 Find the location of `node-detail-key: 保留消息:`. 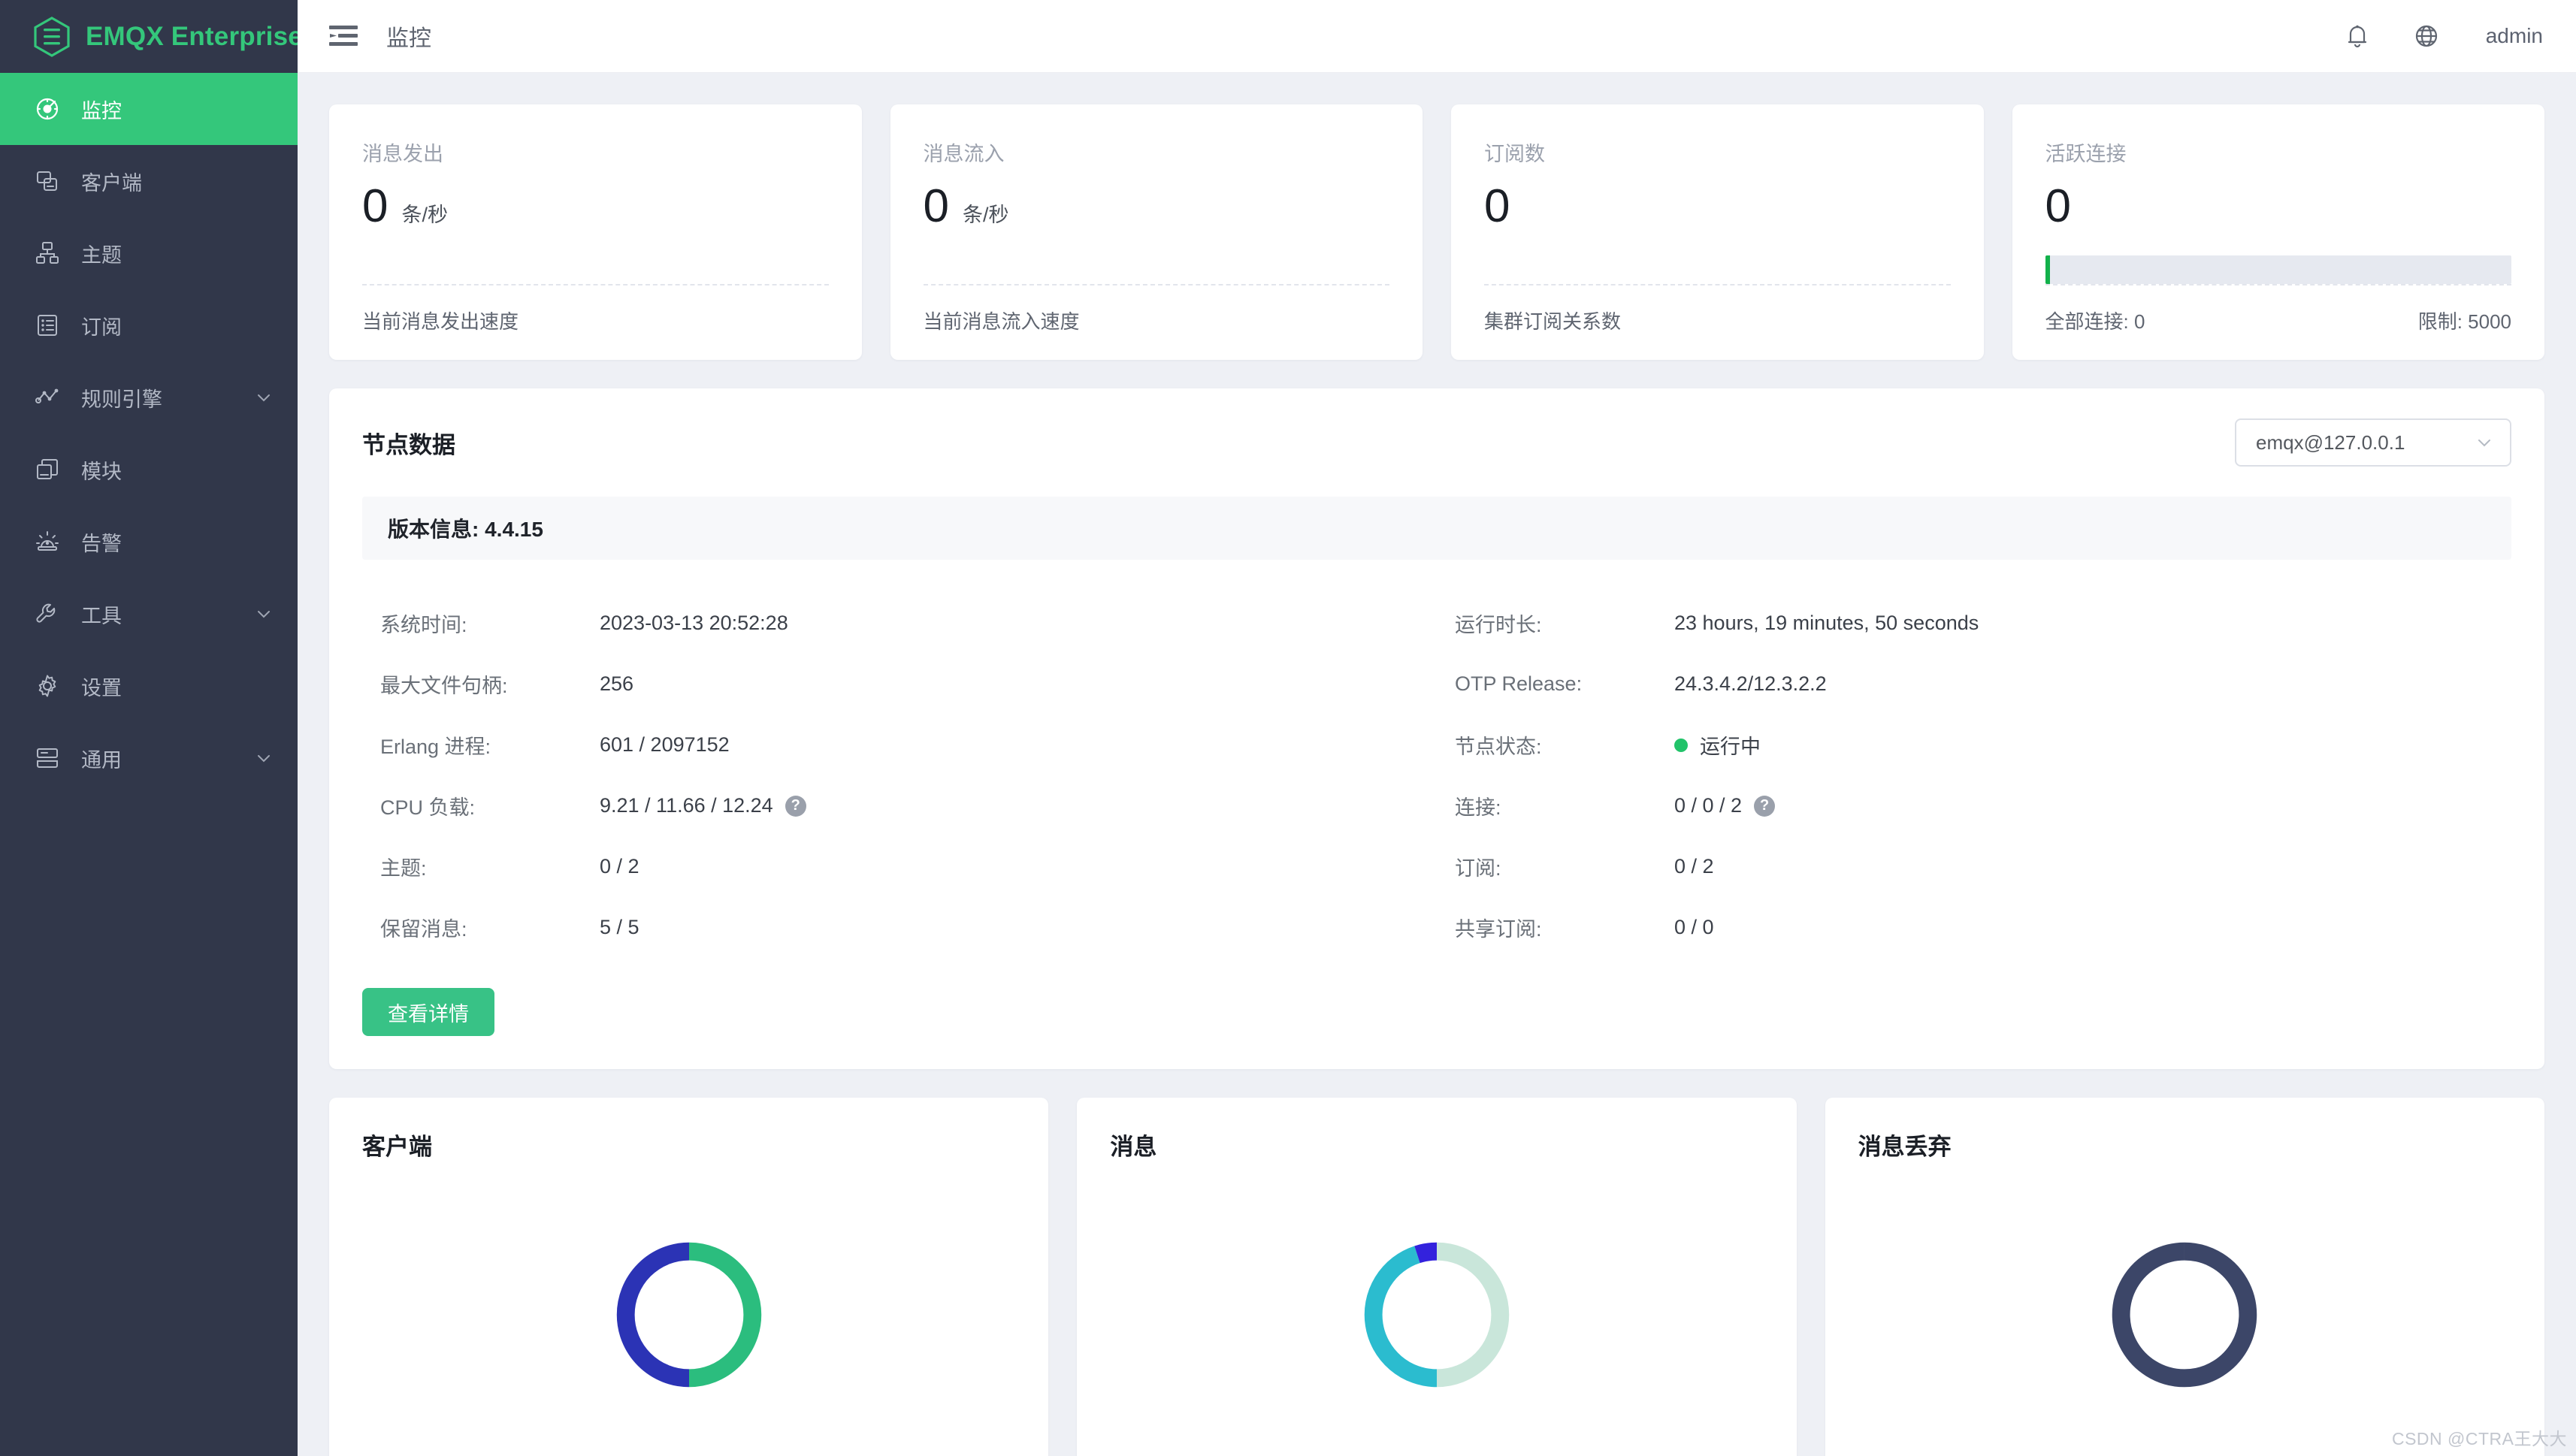

node-detail-key: 保留消息: is located at coordinates (424, 929).